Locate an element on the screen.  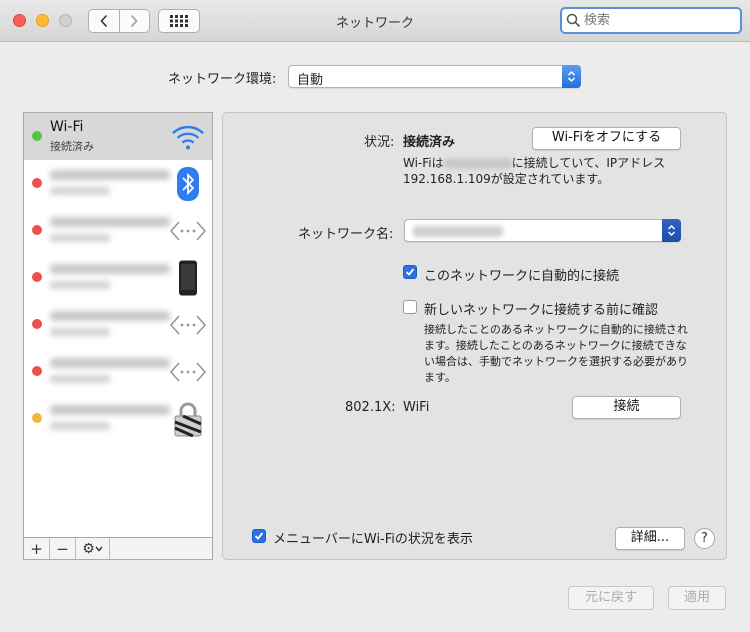
wifi-icon is located at coordinates (188, 137).